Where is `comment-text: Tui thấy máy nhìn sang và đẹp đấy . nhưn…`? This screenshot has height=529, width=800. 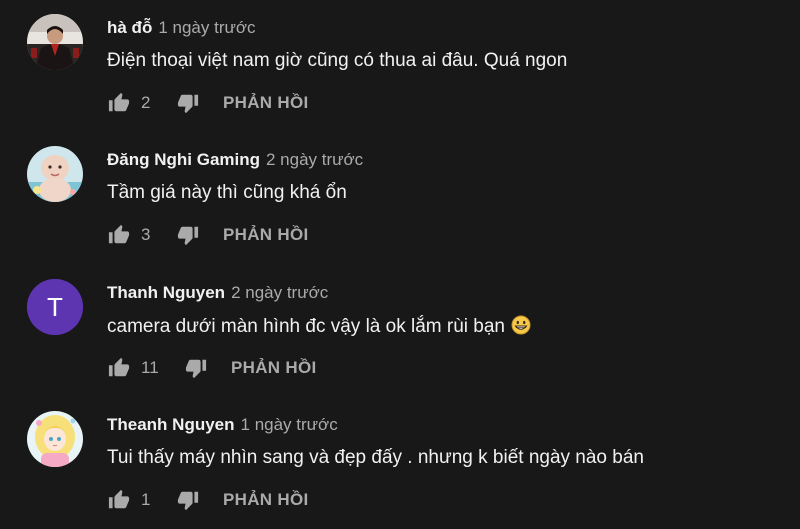 comment-text: Tui thấy máy nhìn sang và đẹp đấy . nhưn… is located at coordinates (375, 457).